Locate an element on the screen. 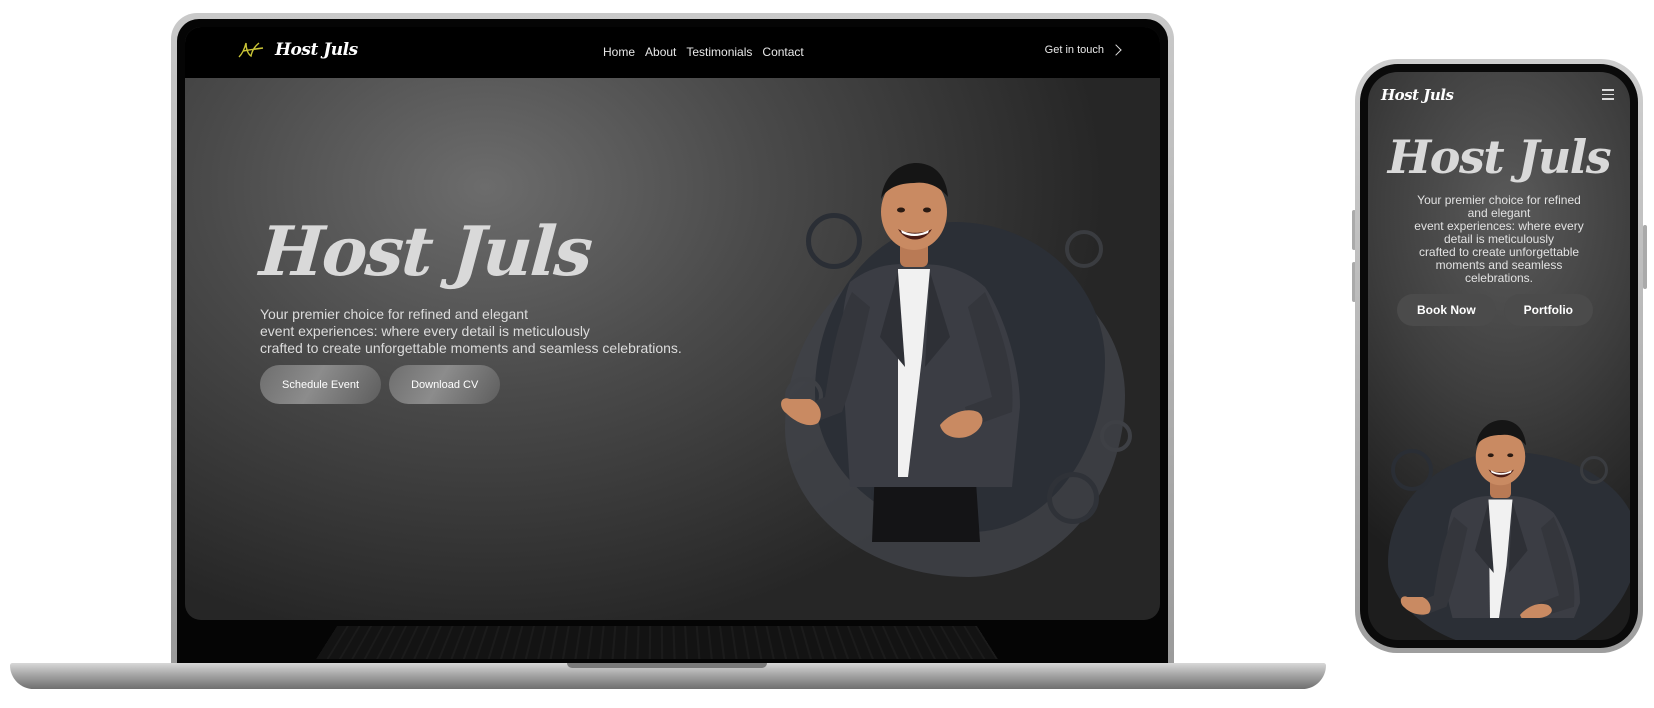 This screenshot has height=708, width=1654. brand: Host Juls is located at coordinates (297, 50).